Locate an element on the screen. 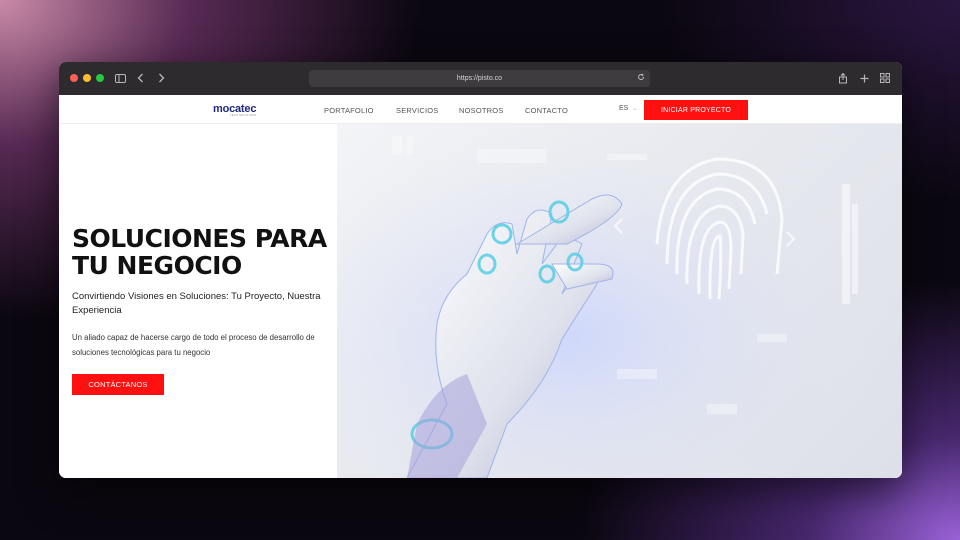 Image resolution: width=960 pixels, height=540 pixels. window-controls is located at coordinates (87, 78).